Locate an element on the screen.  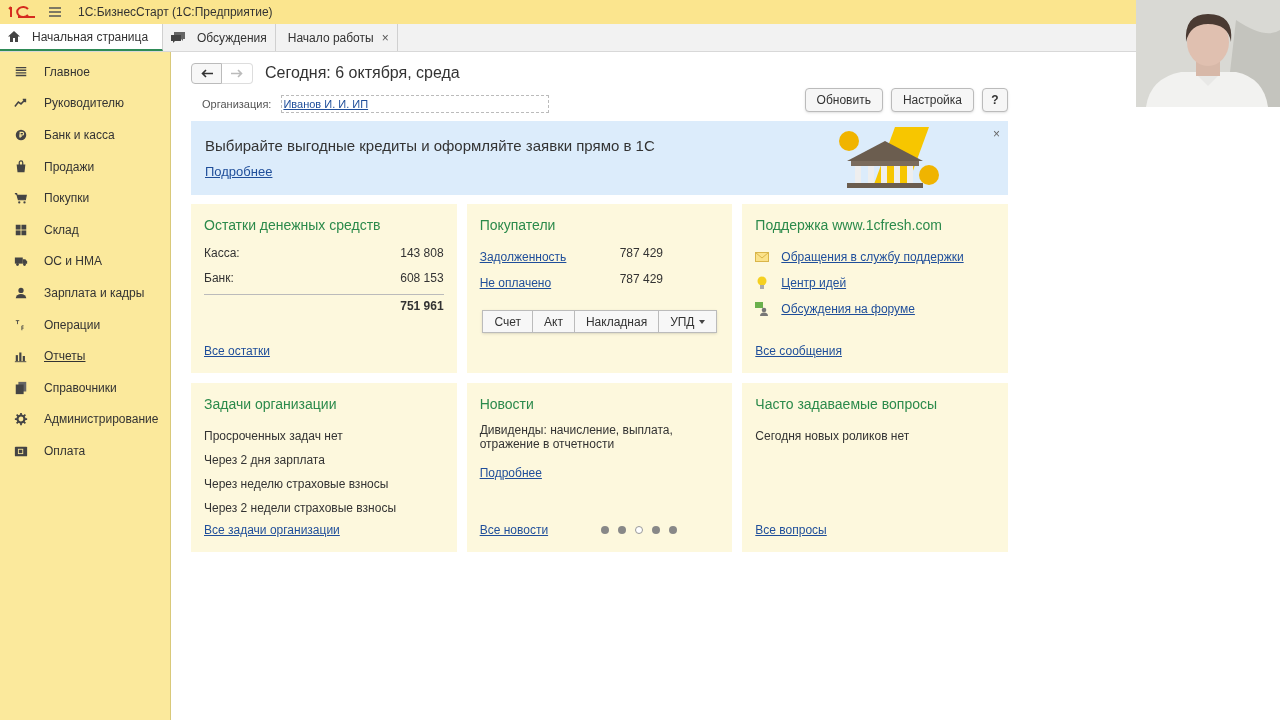
home-icon is located at coordinates (14, 36).